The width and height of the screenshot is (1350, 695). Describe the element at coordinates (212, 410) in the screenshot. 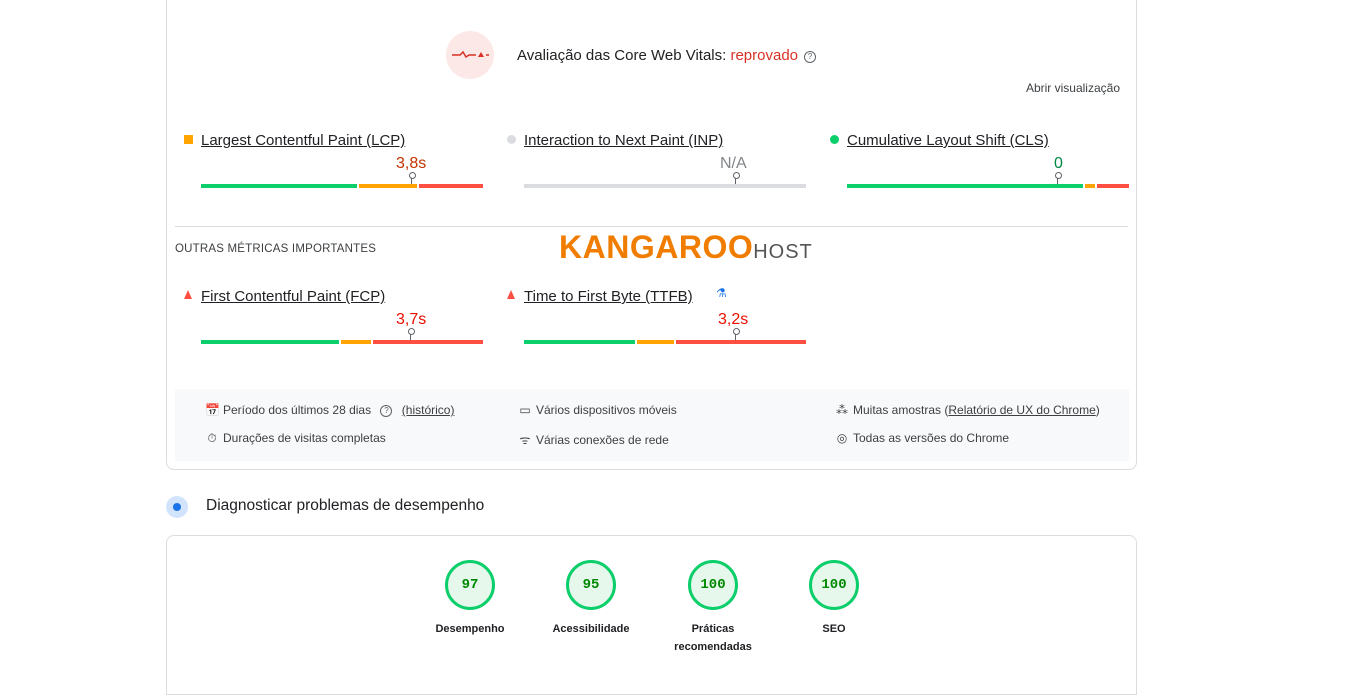

I see `calendar-icon: 📅` at that location.